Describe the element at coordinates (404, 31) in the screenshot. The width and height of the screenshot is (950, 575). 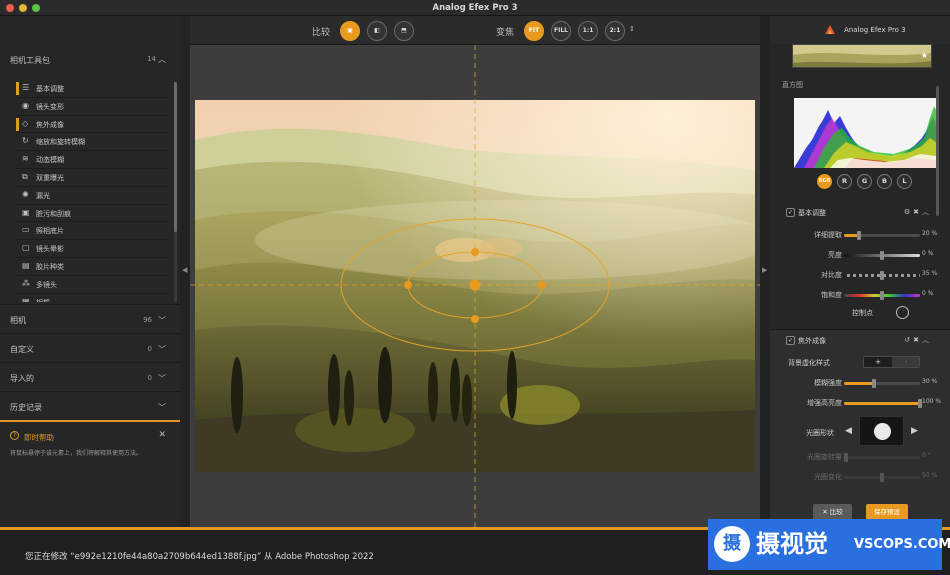
I see `compare-side-button: ⬒` at that location.